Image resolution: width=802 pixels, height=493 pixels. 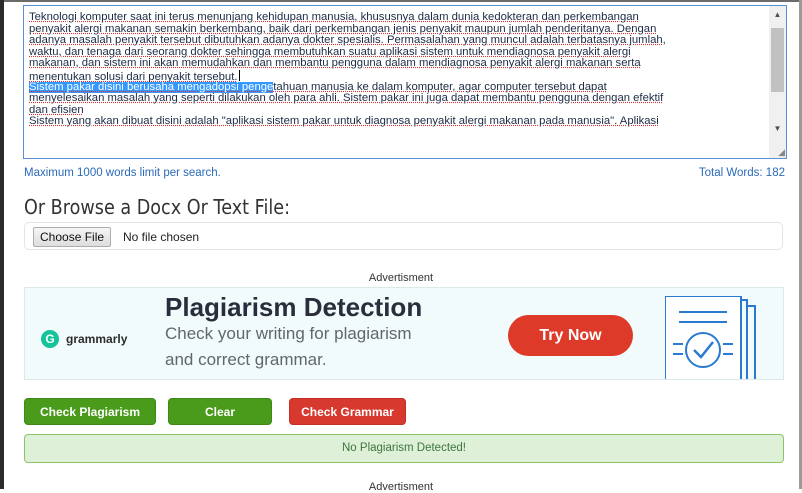 What do you see at coordinates (347, 411) in the screenshot?
I see `check-grammar-button: Check Grammar` at bounding box center [347, 411].